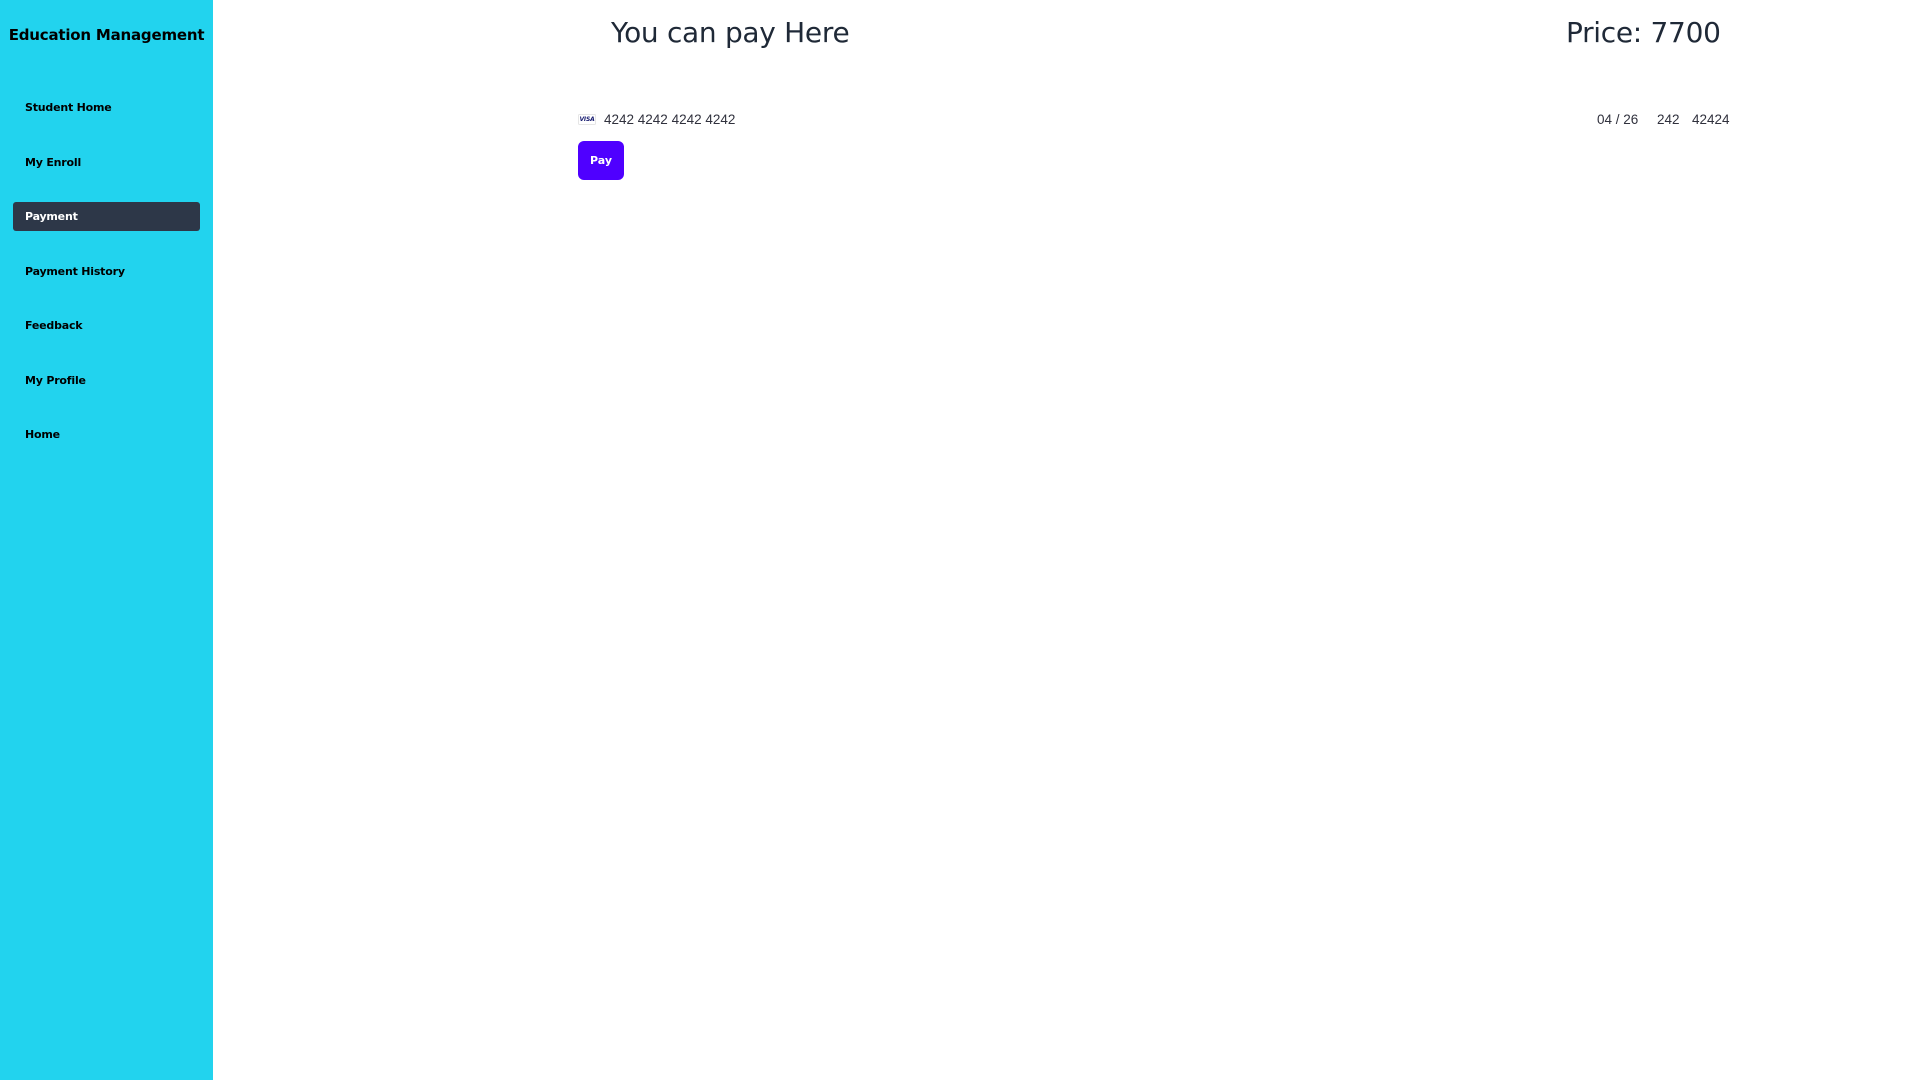 The width and height of the screenshot is (1920, 1080). Describe the element at coordinates (106, 216) in the screenshot. I see `sidebar-item-payment: Payment` at that location.